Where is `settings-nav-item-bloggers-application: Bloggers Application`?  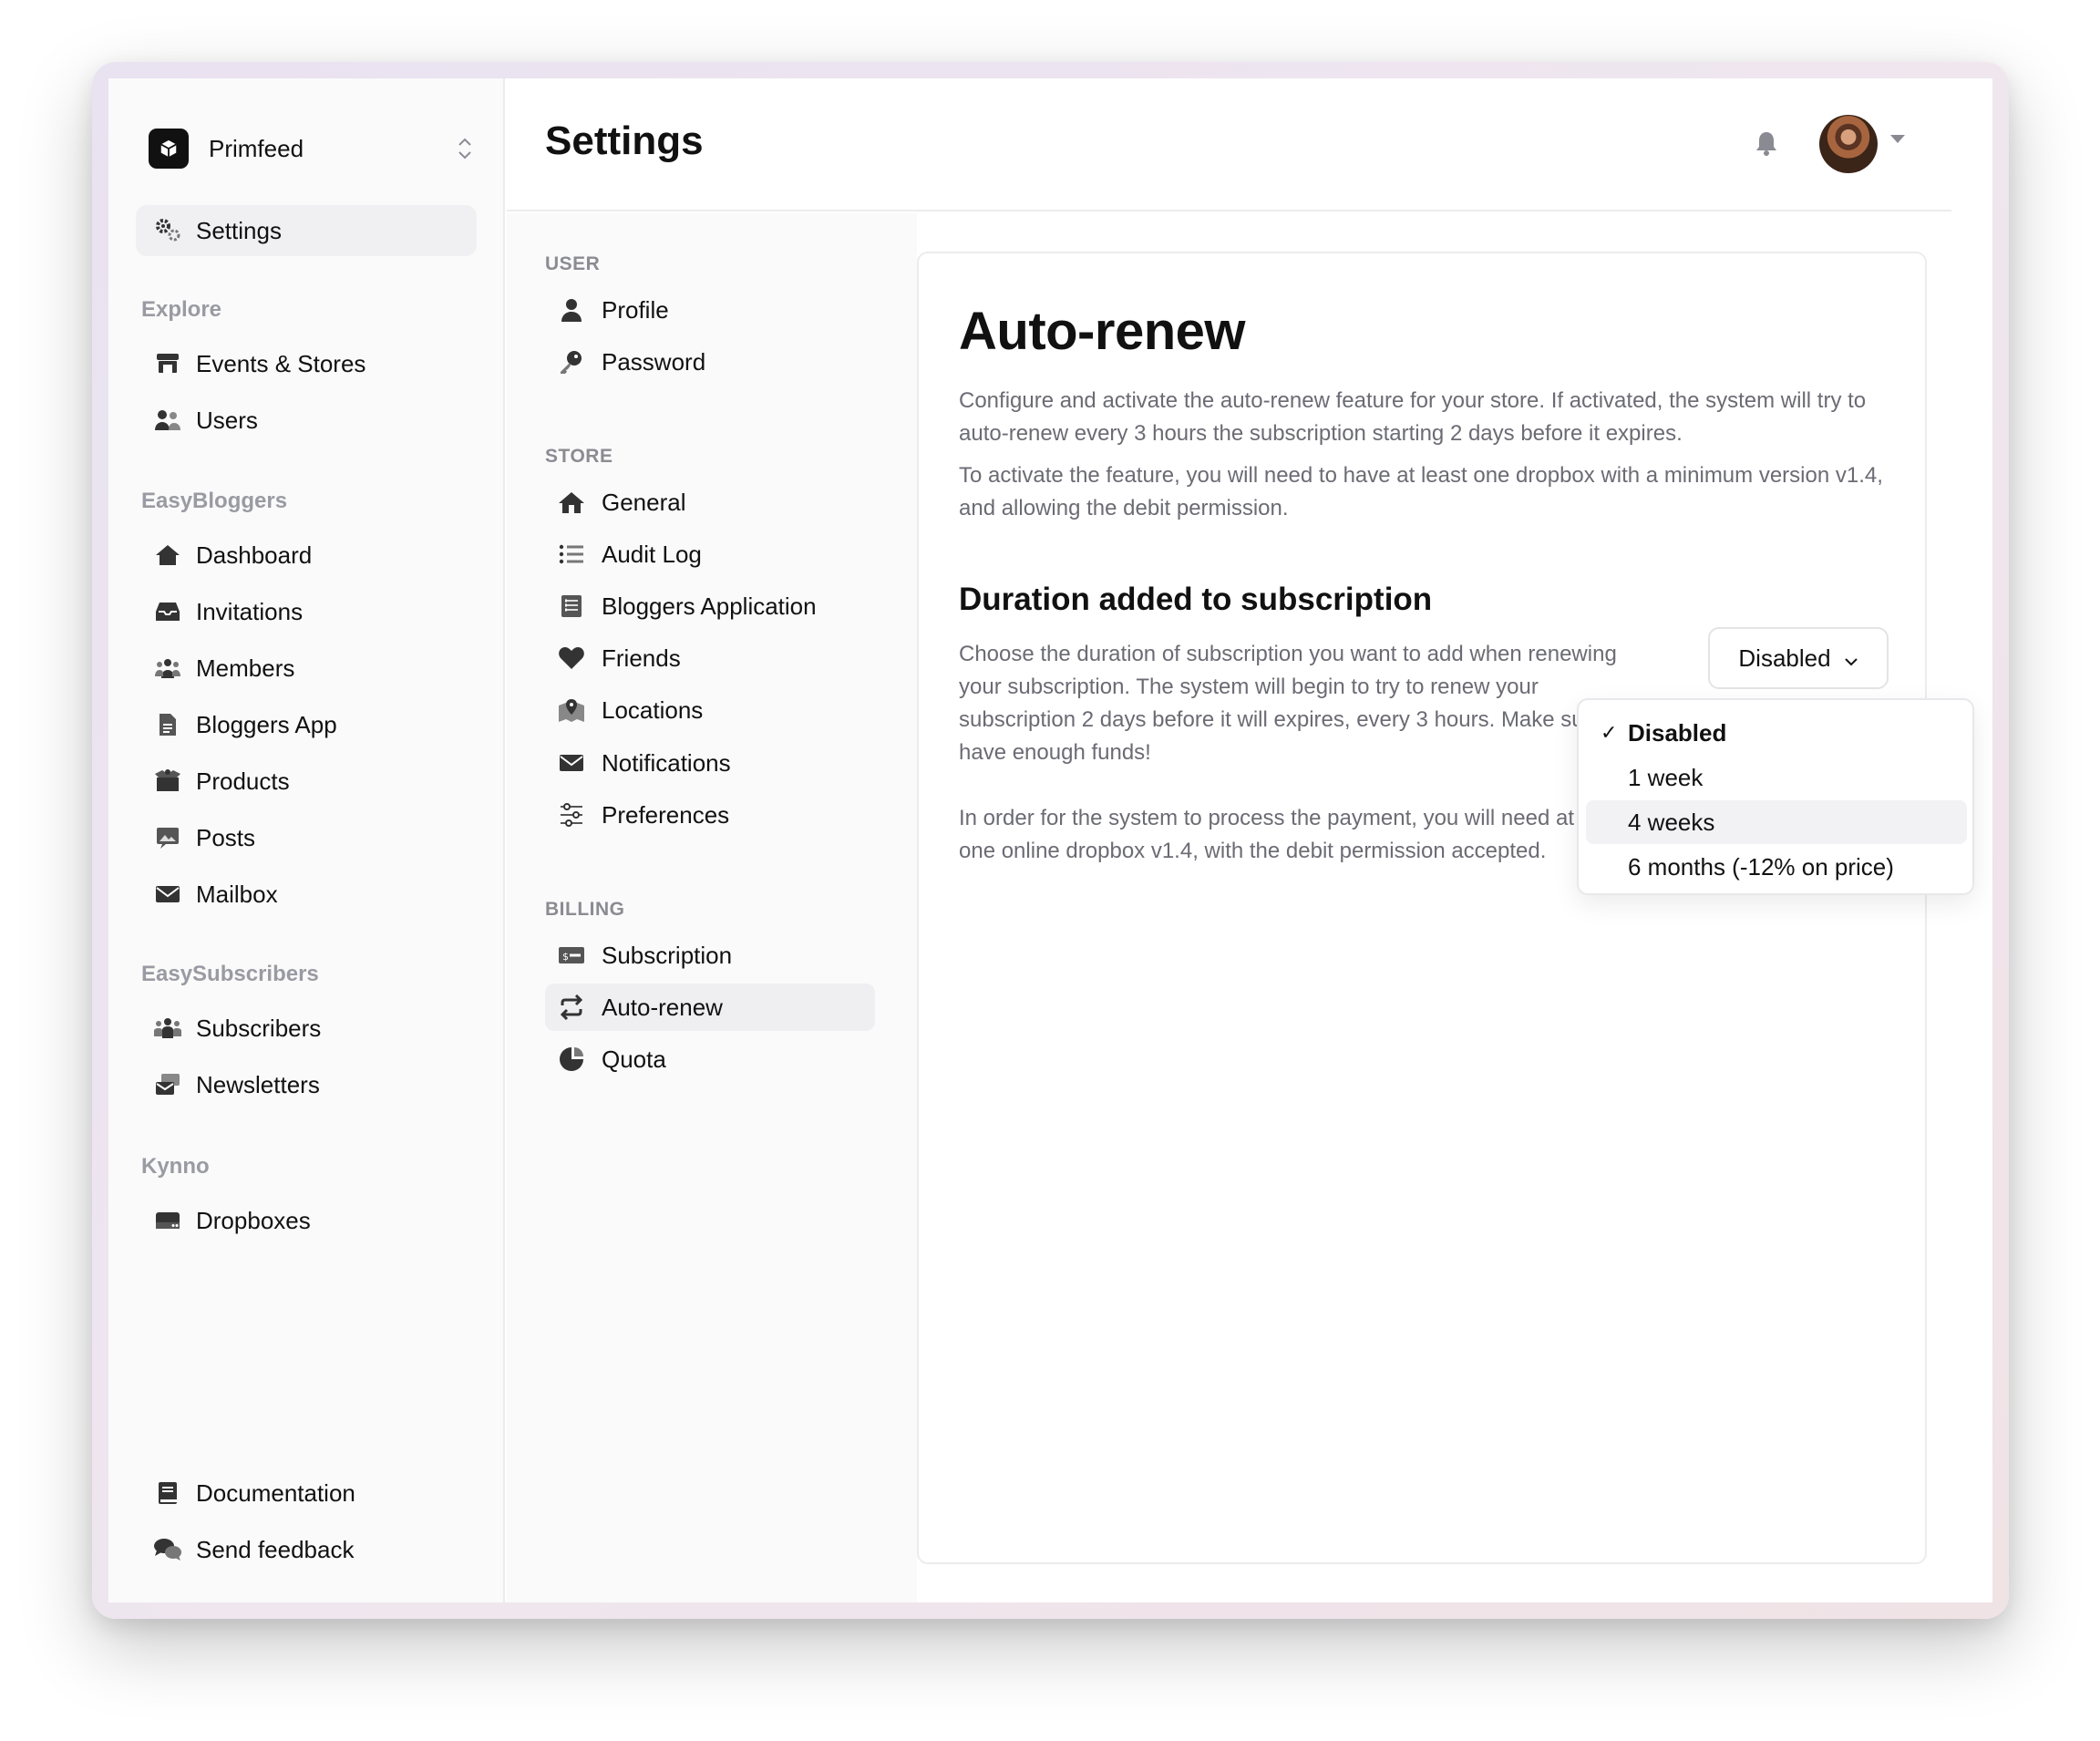 settings-nav-item-bloggers-application: Bloggers Application is located at coordinates (710, 606).